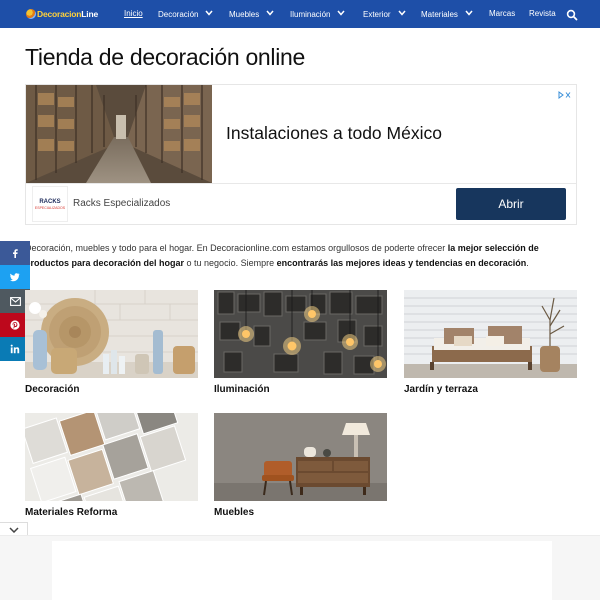 The width and height of the screenshot is (600, 600). What do you see at coordinates (234, 512) in the screenshot?
I see `category-label: Muebles` at bounding box center [234, 512].